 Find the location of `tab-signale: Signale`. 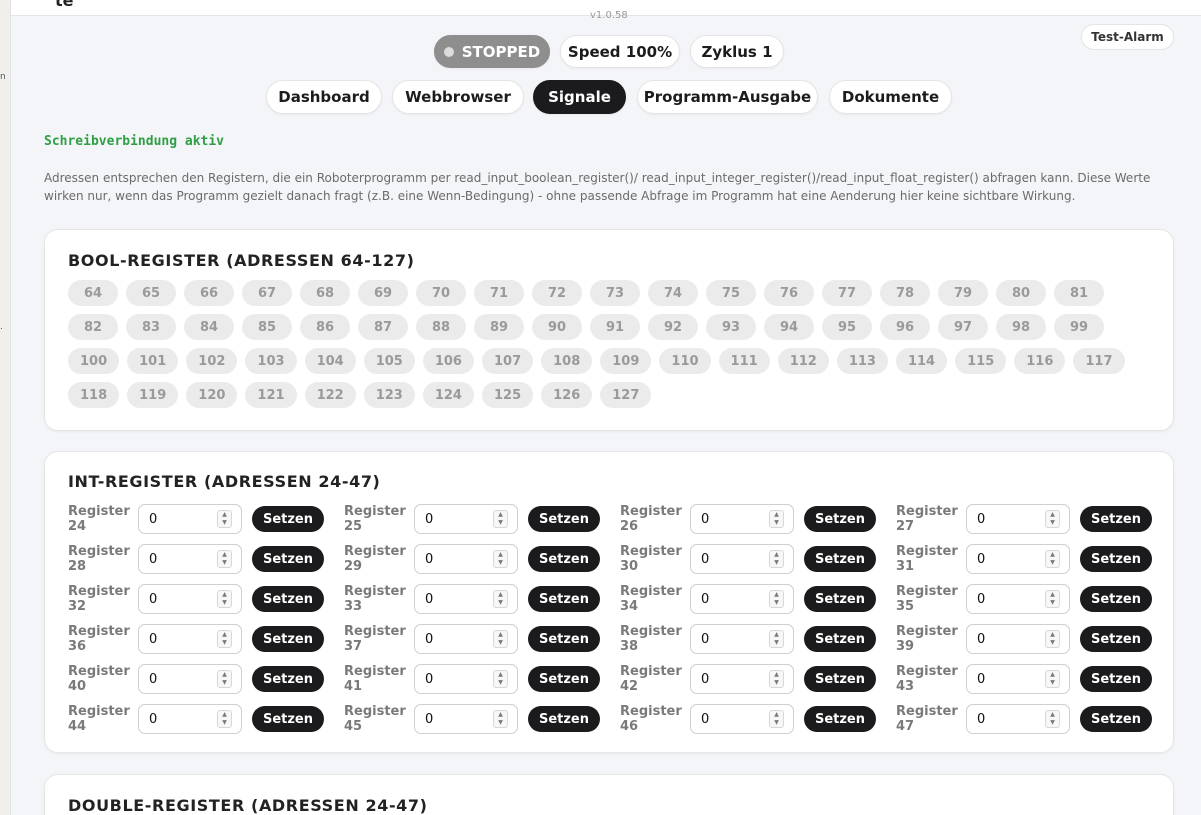

tab-signale: Signale is located at coordinates (579, 97).